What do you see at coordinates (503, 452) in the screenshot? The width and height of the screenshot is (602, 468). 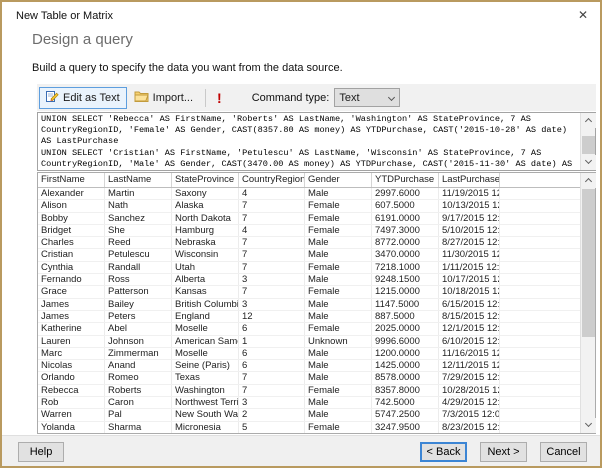 I see `next-button: Next >` at bounding box center [503, 452].